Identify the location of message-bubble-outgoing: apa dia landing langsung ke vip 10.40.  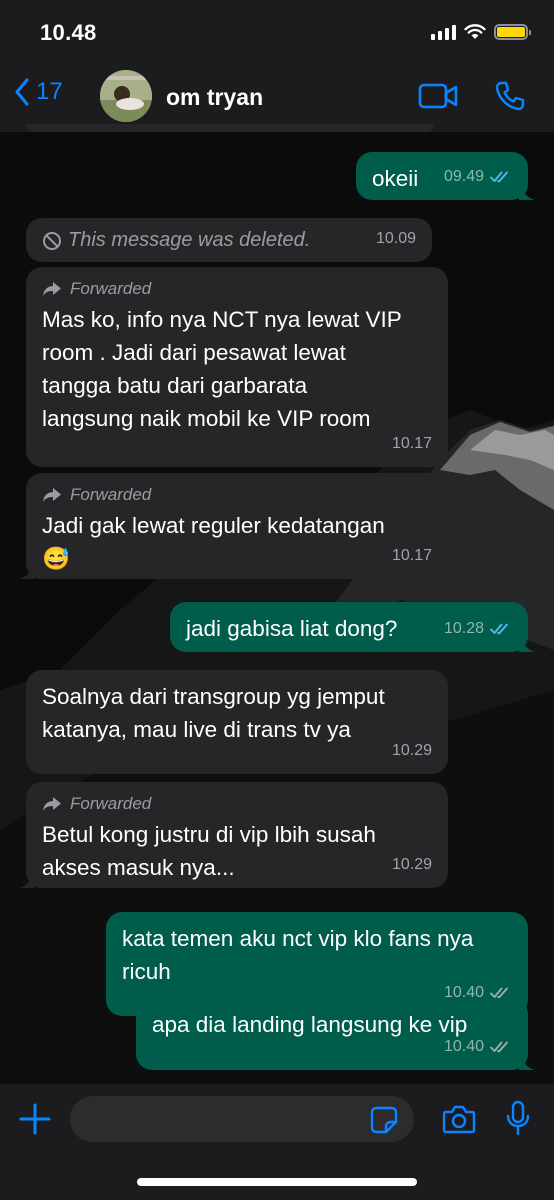
(335, 1034).